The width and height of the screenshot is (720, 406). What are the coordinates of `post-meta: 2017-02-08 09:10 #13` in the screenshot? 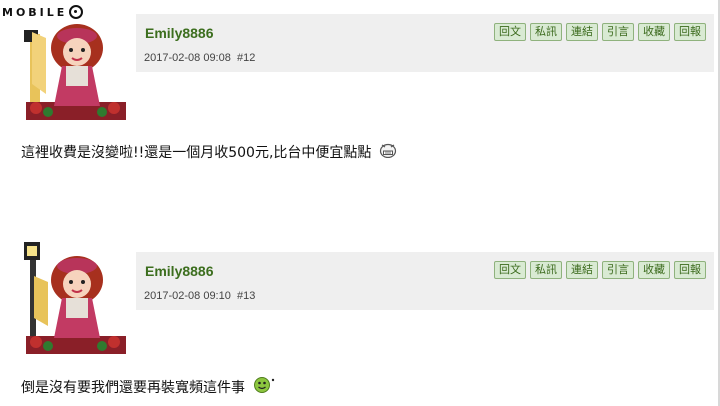 It's located at (199, 296).